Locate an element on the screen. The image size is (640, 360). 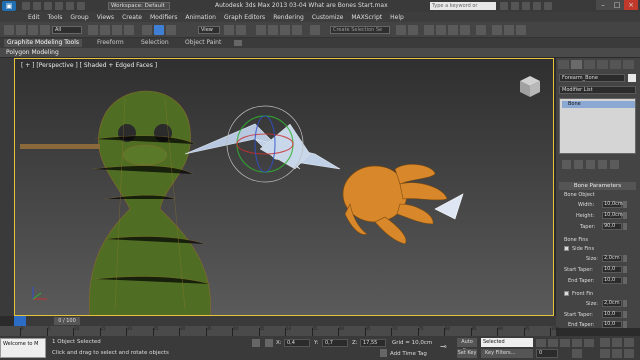
set-key-button: Set Key is located at coordinates (467, 353).